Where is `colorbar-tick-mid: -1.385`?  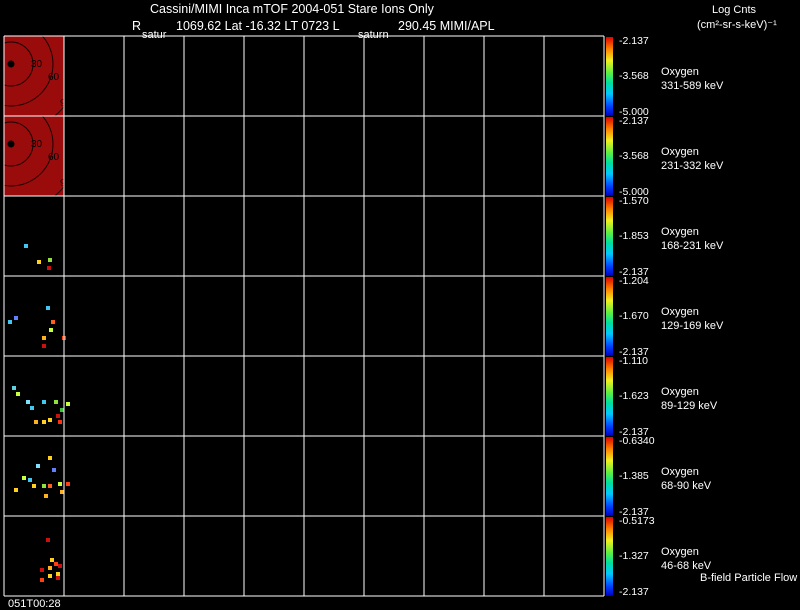 colorbar-tick-mid: -1.385 is located at coordinates (634, 476).